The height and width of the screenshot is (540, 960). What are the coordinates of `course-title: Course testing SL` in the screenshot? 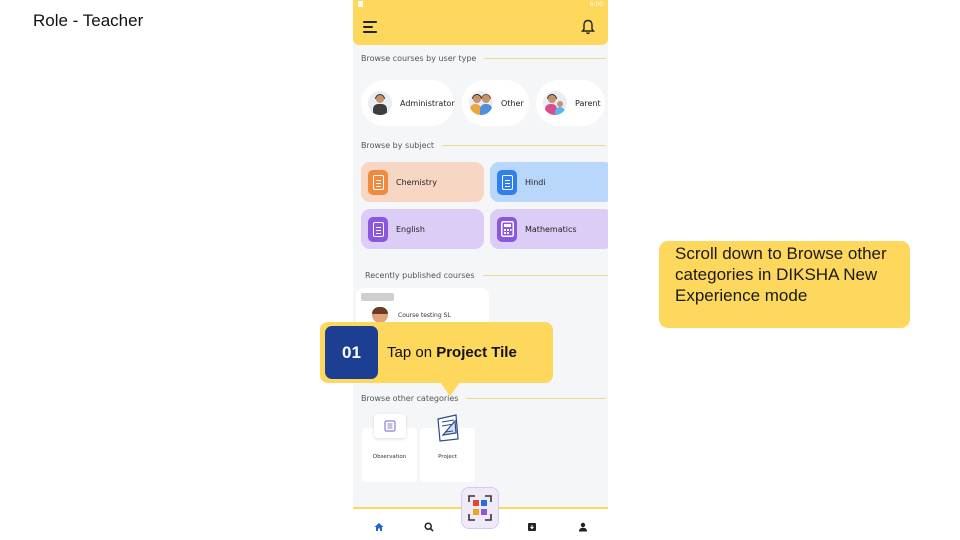 It's located at (424, 315).